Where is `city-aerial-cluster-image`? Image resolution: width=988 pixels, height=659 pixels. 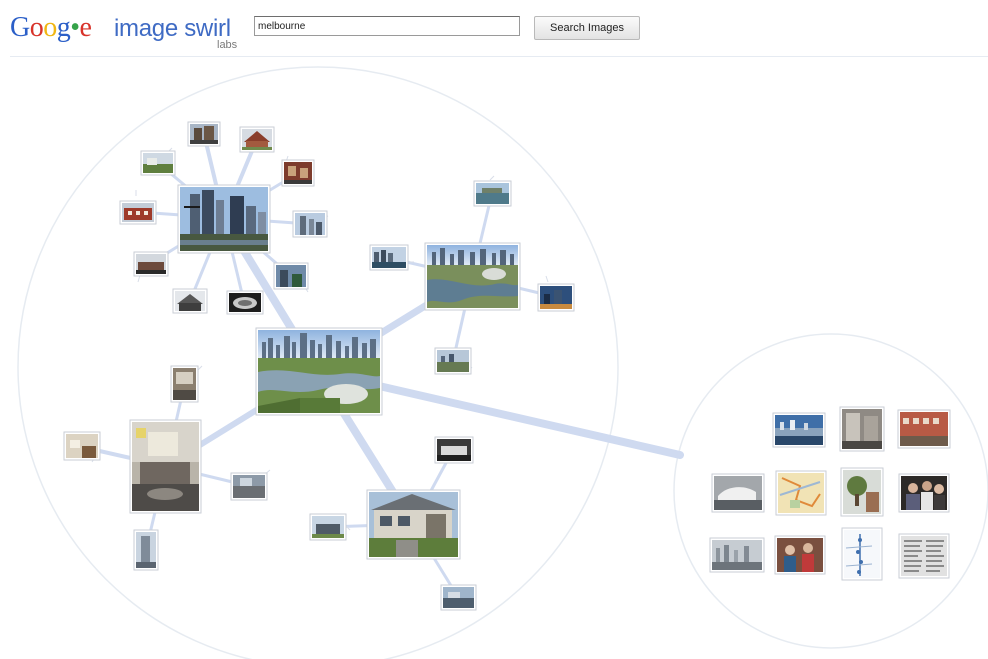
city-aerial-cluster-image is located at coordinates (472, 276).